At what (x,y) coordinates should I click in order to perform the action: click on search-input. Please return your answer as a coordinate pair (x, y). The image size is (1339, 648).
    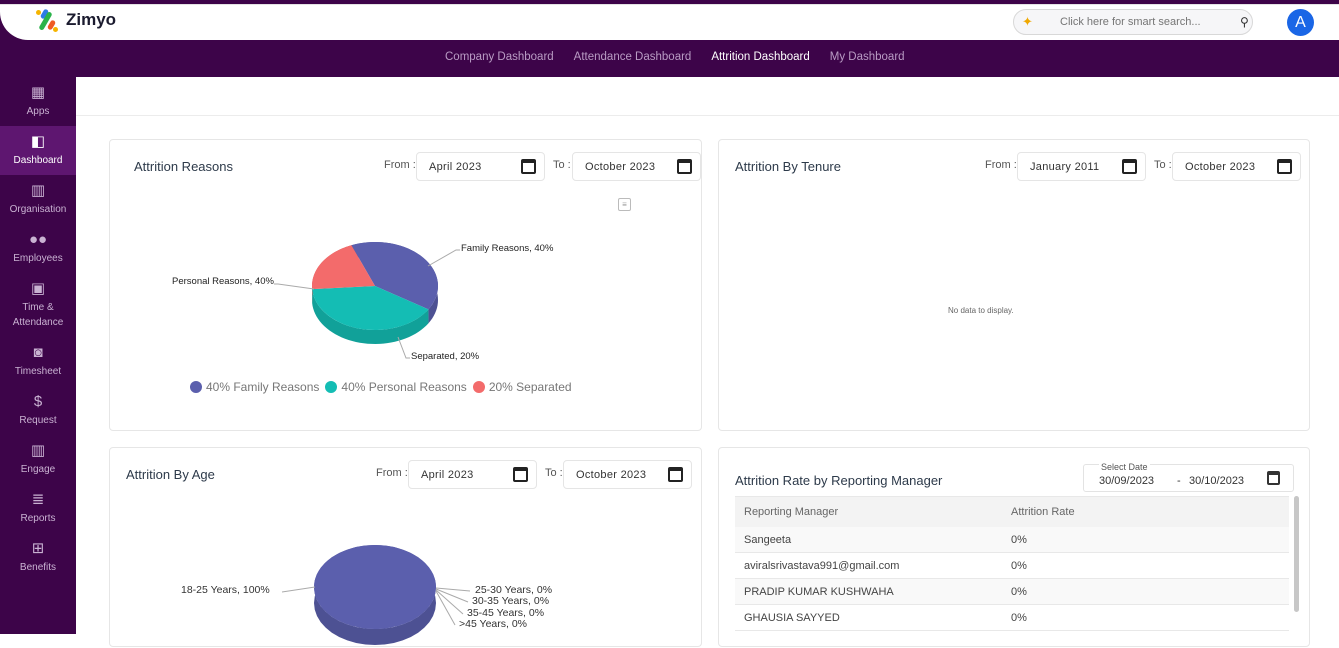
    Looking at the image, I should click on (1150, 22).